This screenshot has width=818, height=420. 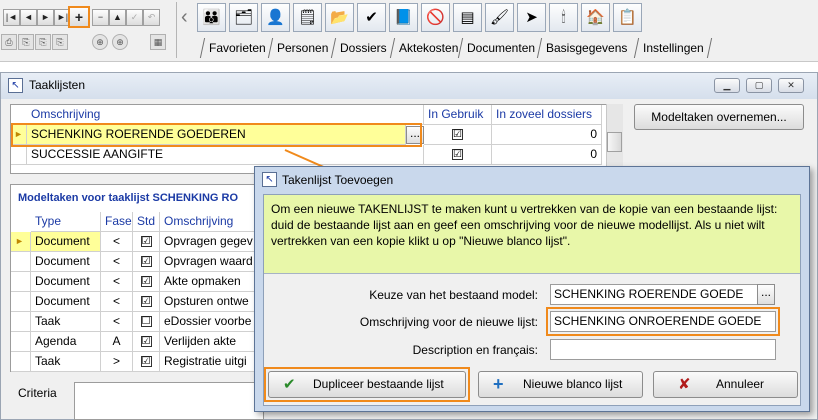 What do you see at coordinates (498, 384) in the screenshot?
I see `plus-icon: +` at bounding box center [498, 384].